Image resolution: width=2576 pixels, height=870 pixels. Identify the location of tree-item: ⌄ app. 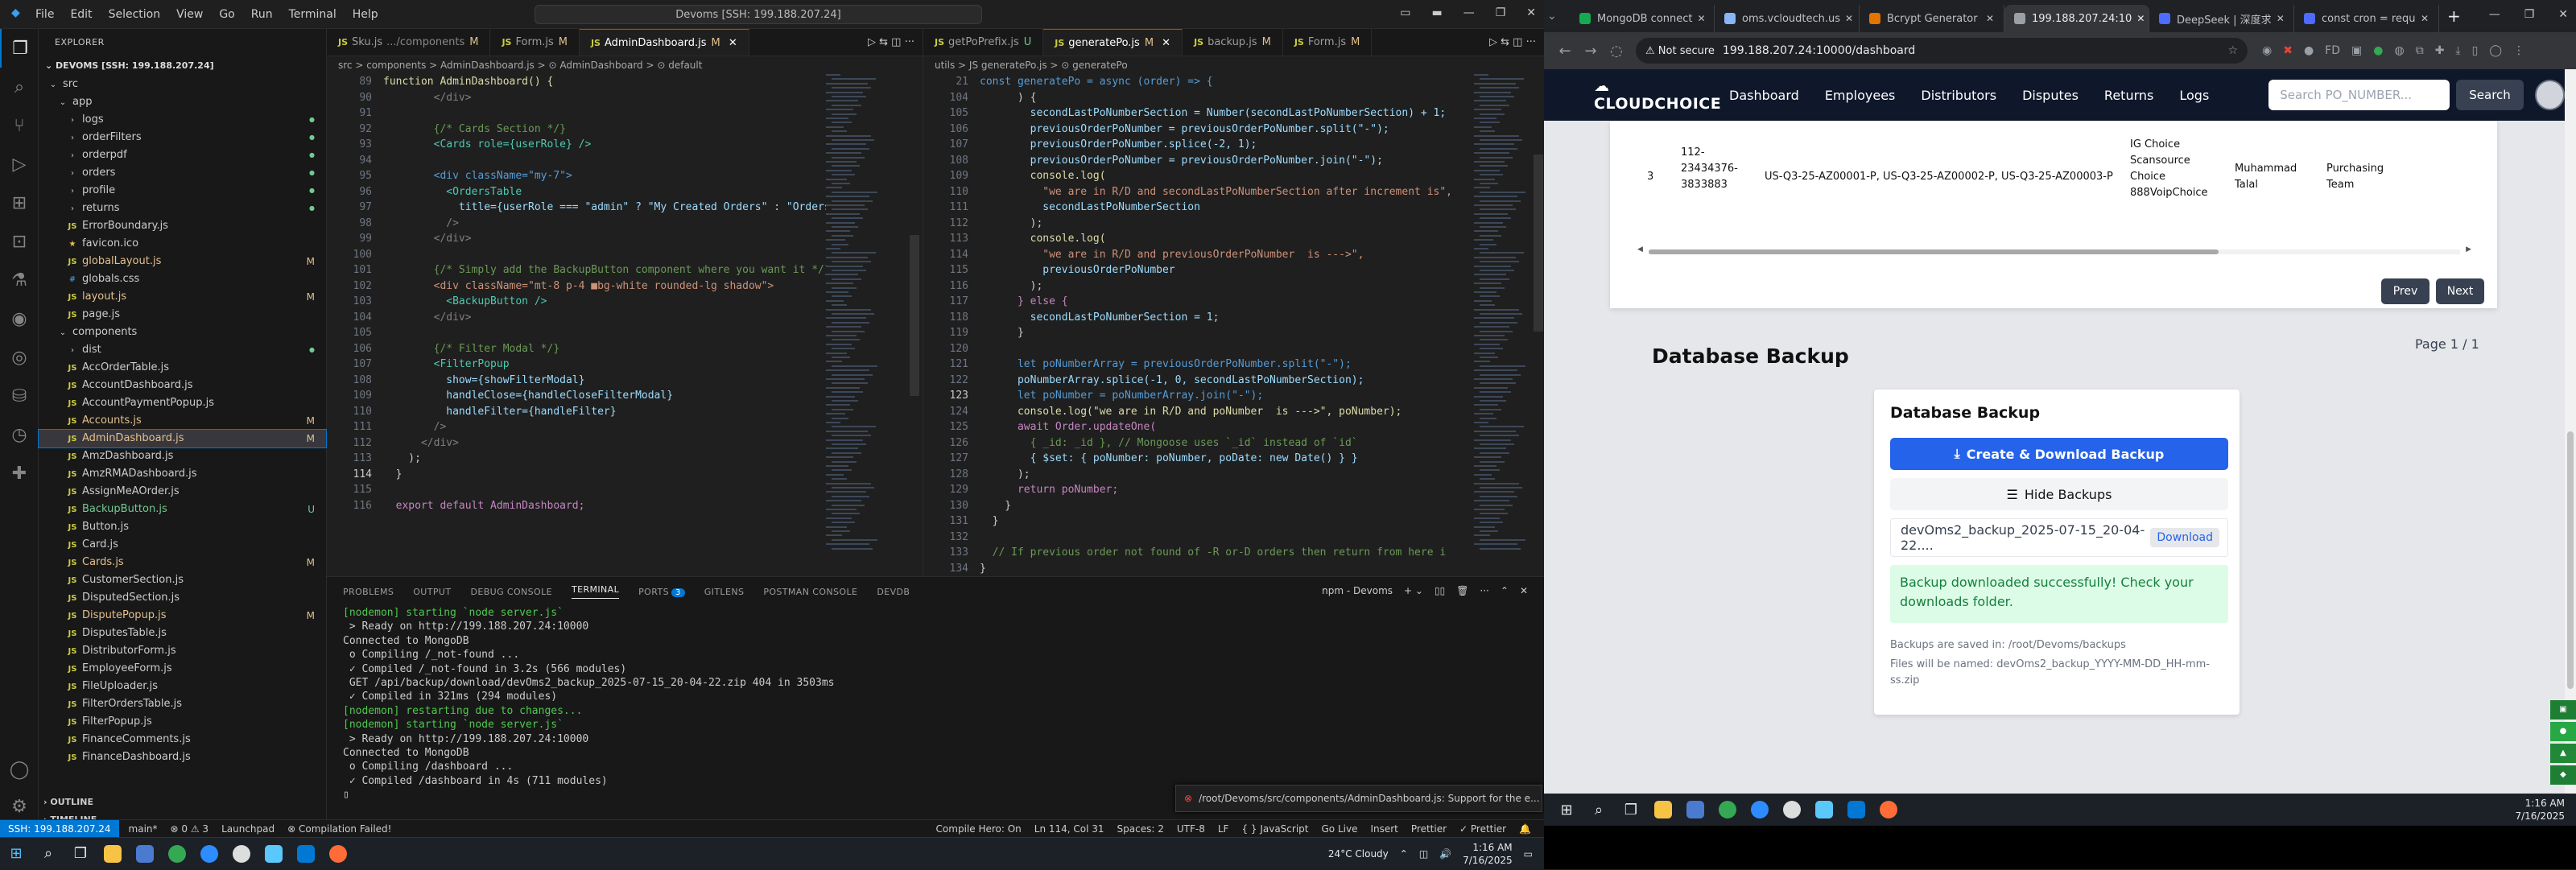
(182, 102).